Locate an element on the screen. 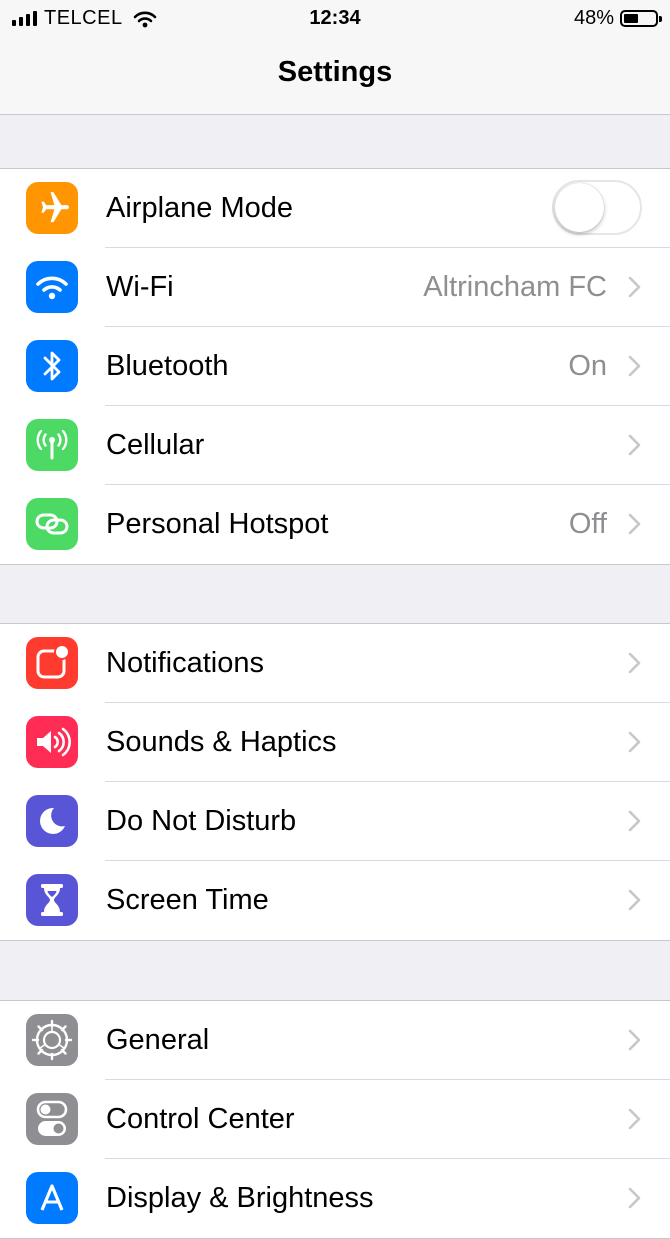 Image resolution: width=670 pixels, height=1239 pixels. gear-icon is located at coordinates (52, 1040).